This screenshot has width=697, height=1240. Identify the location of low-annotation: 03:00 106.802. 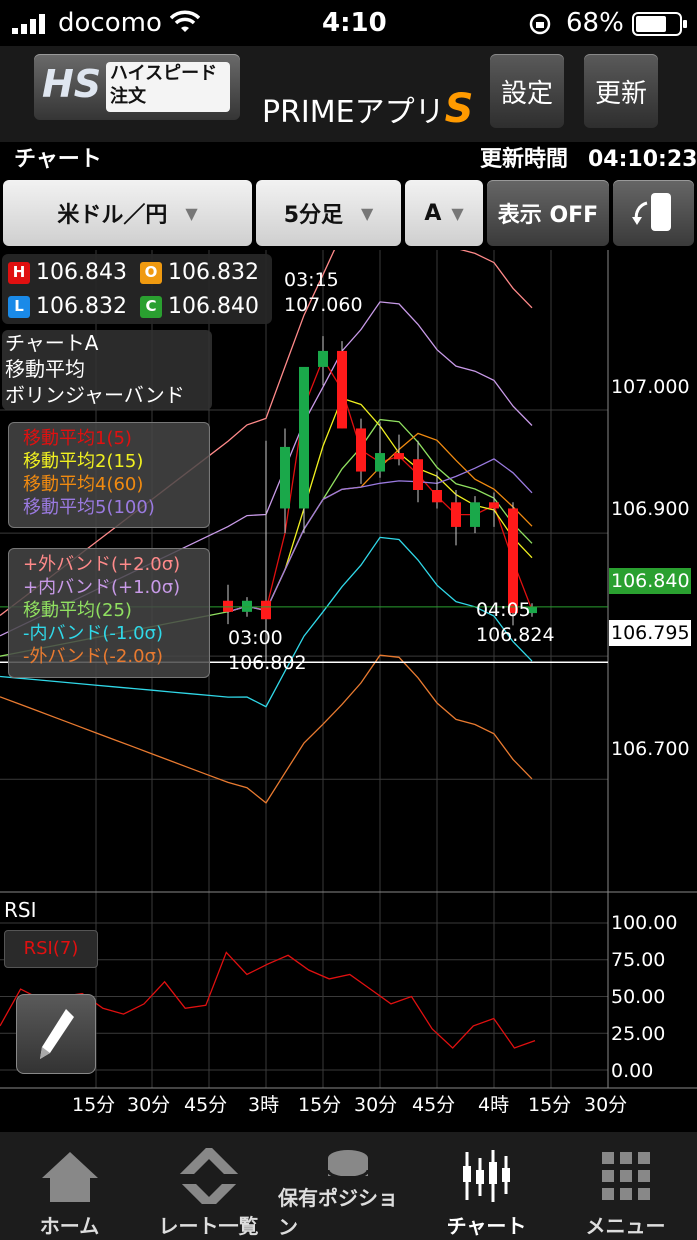
(267, 651).